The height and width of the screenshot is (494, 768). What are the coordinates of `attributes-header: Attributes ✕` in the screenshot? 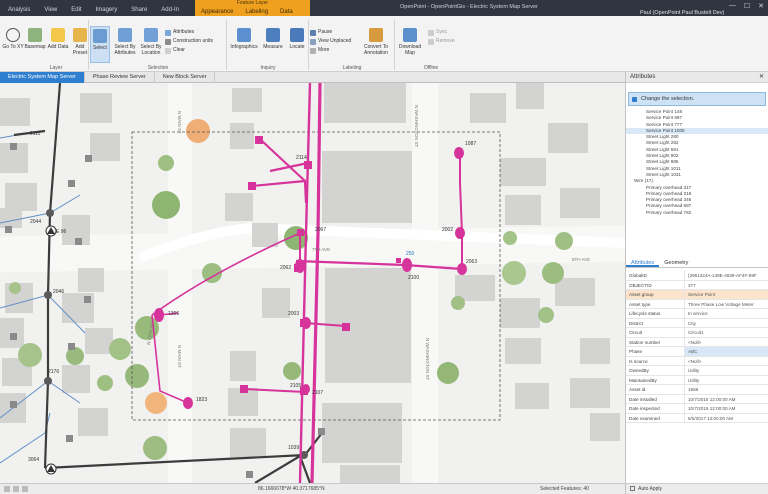 It's located at (697, 77).